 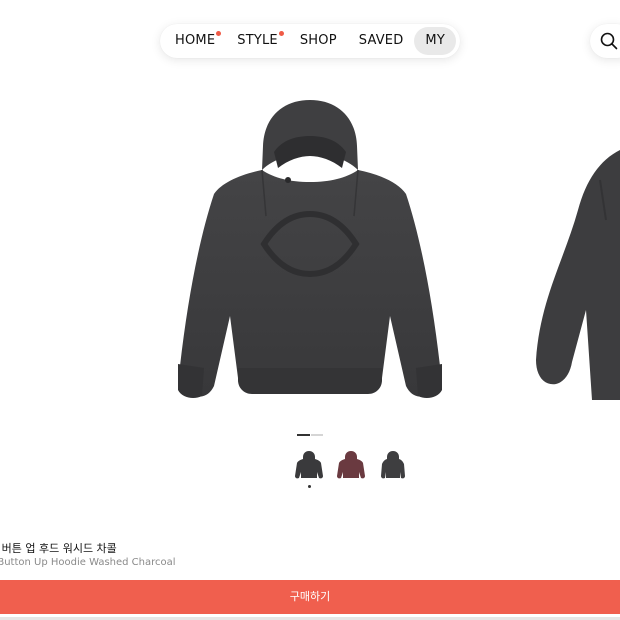 I want to click on pagination-indicator, so click(x=317, y=435).